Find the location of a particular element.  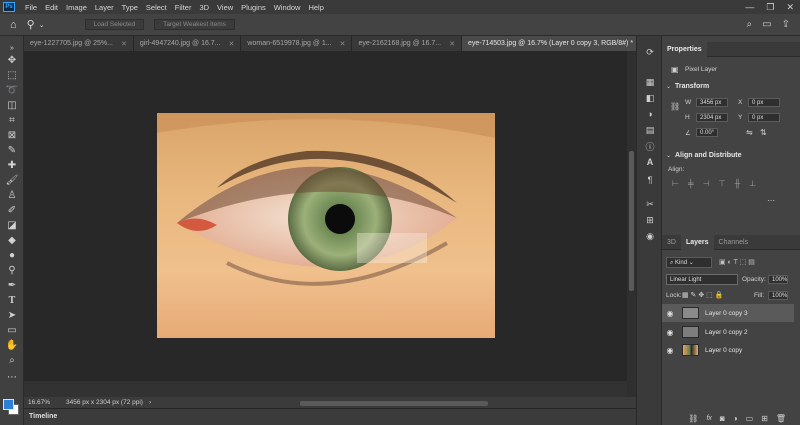

align-hcenter-icon: ╪ is located at coordinates (691, 183).